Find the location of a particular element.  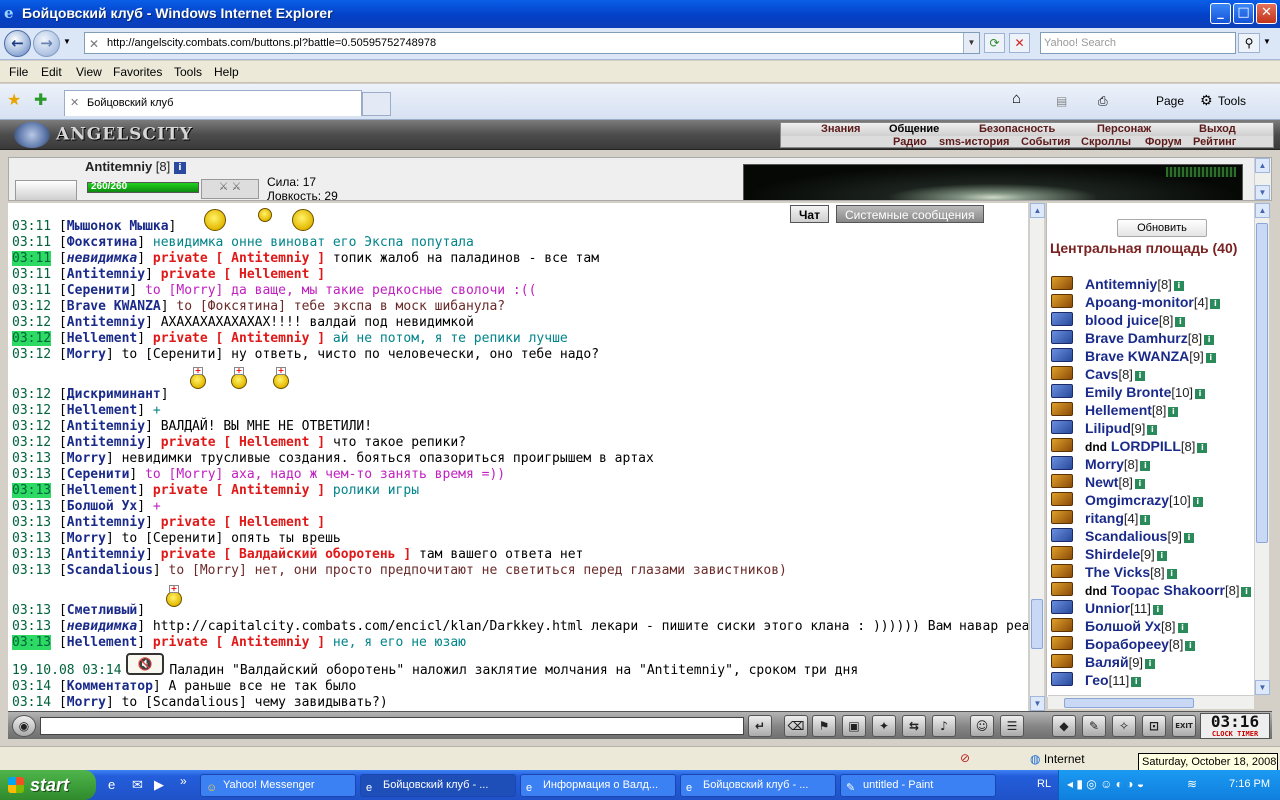

user-name: Omgimcrazy[10] i is located at coordinates (1144, 500).